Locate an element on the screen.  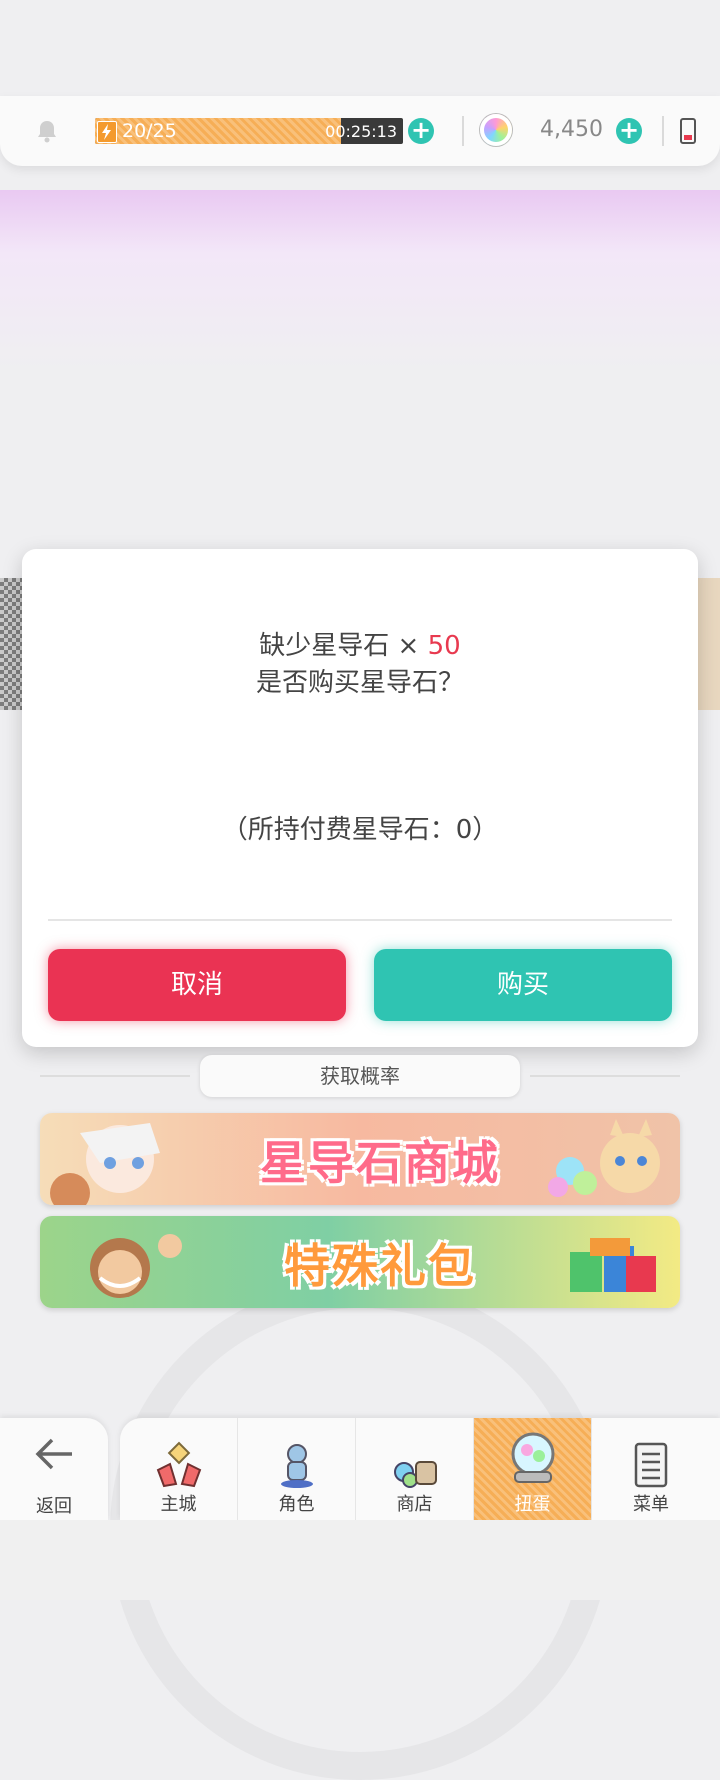
missing-stones-message: 缺少星导石 × 50 is located at coordinates (360, 643).